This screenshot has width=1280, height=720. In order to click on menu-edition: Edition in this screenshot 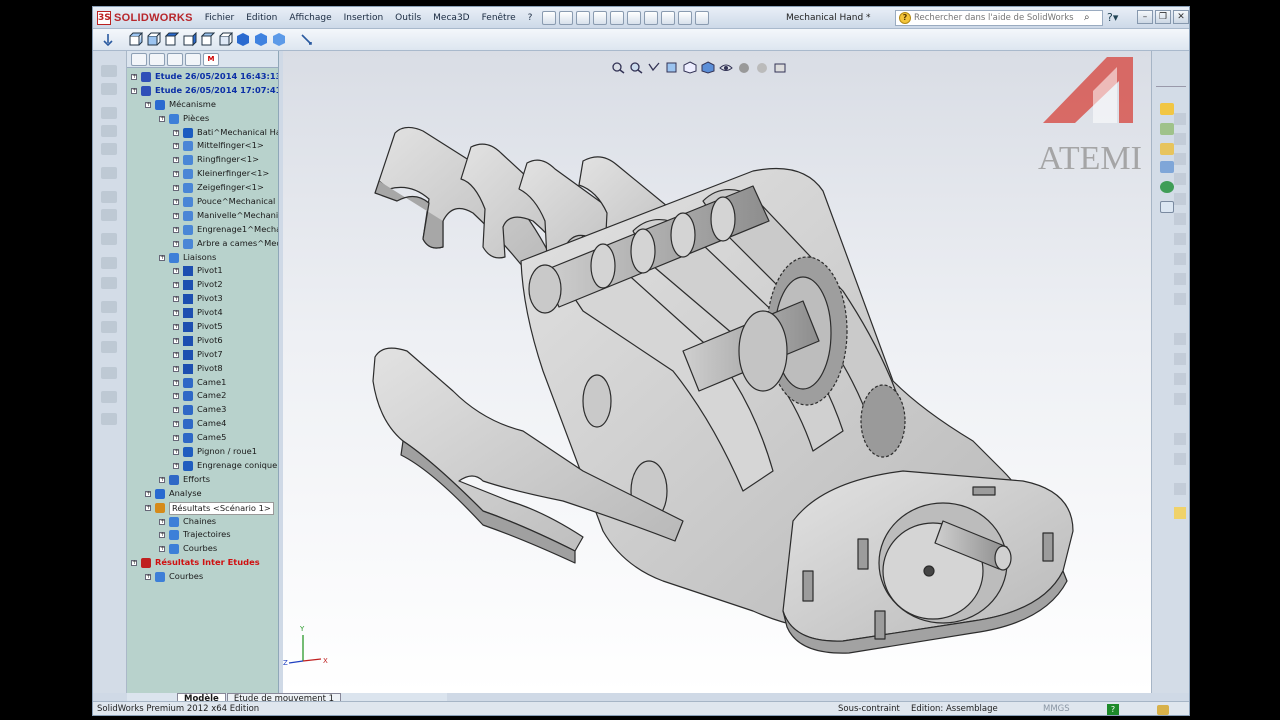, I will do `click(261, 18)`.